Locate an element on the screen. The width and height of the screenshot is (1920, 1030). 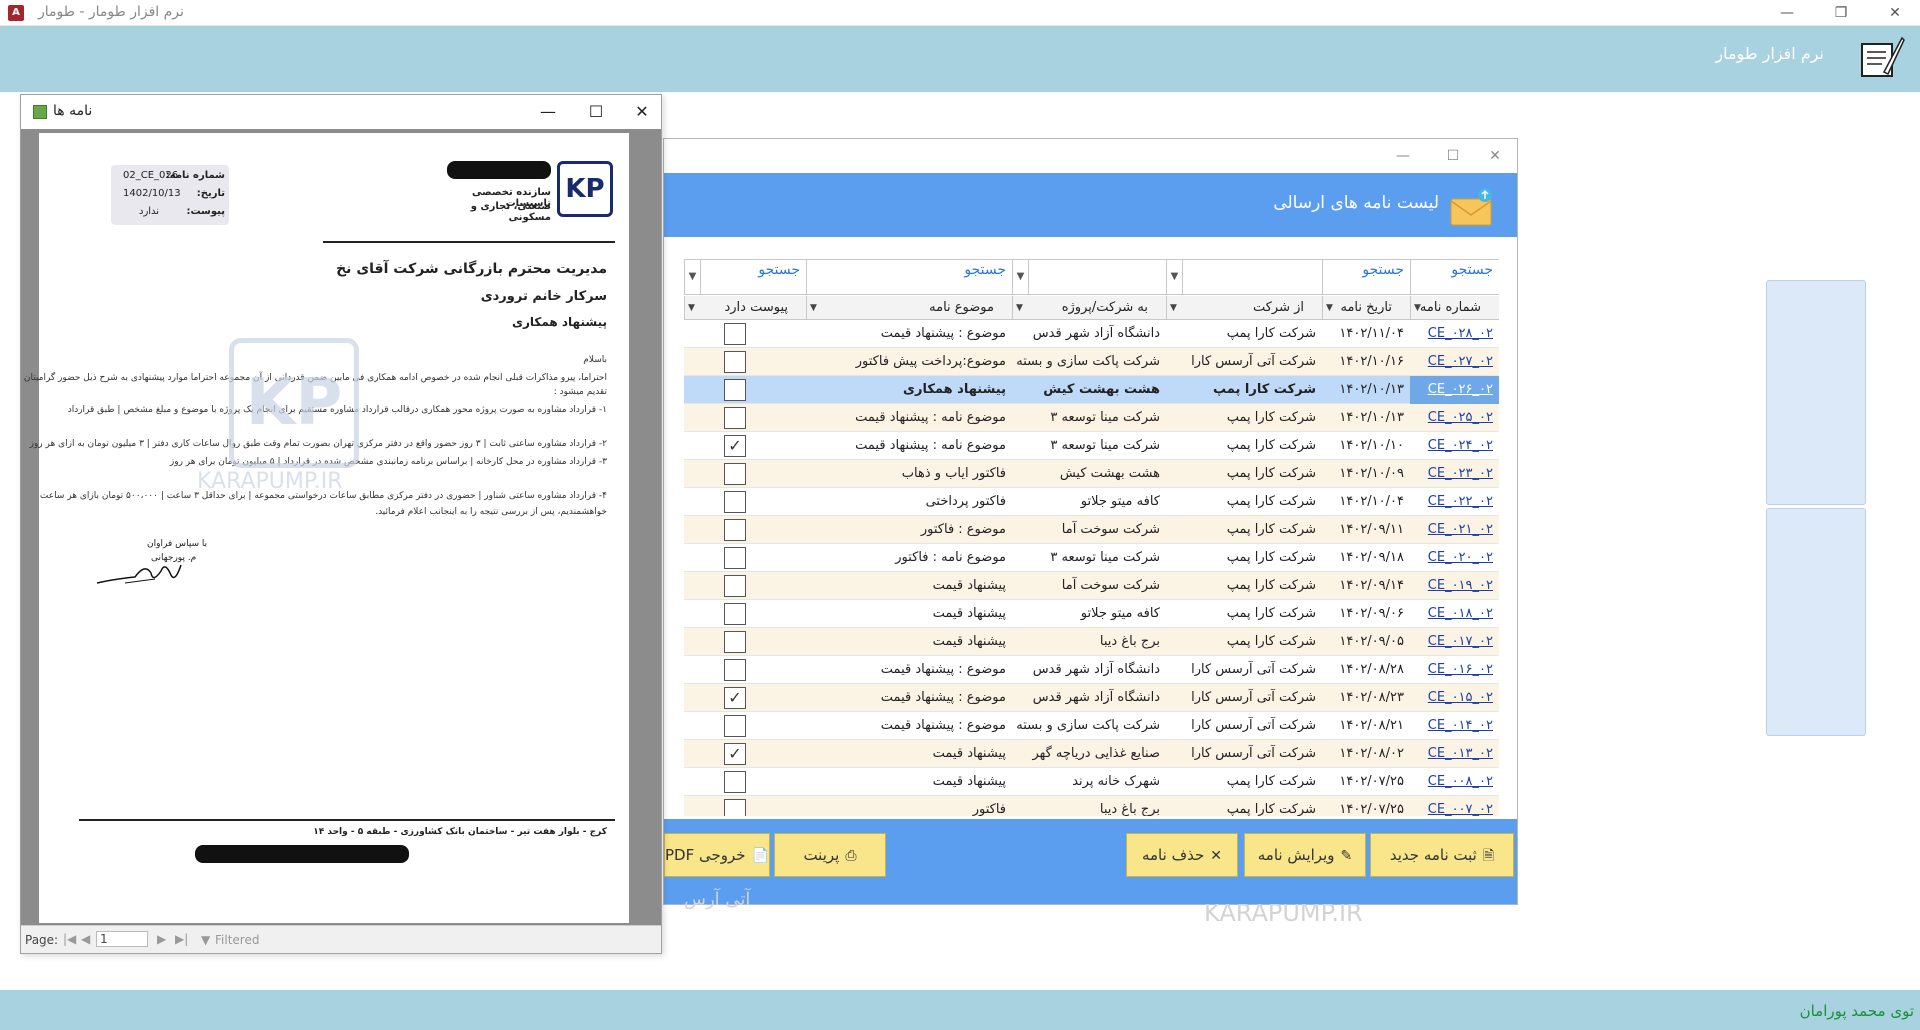
search-from-company: ▼ is located at coordinates (1244, 277).